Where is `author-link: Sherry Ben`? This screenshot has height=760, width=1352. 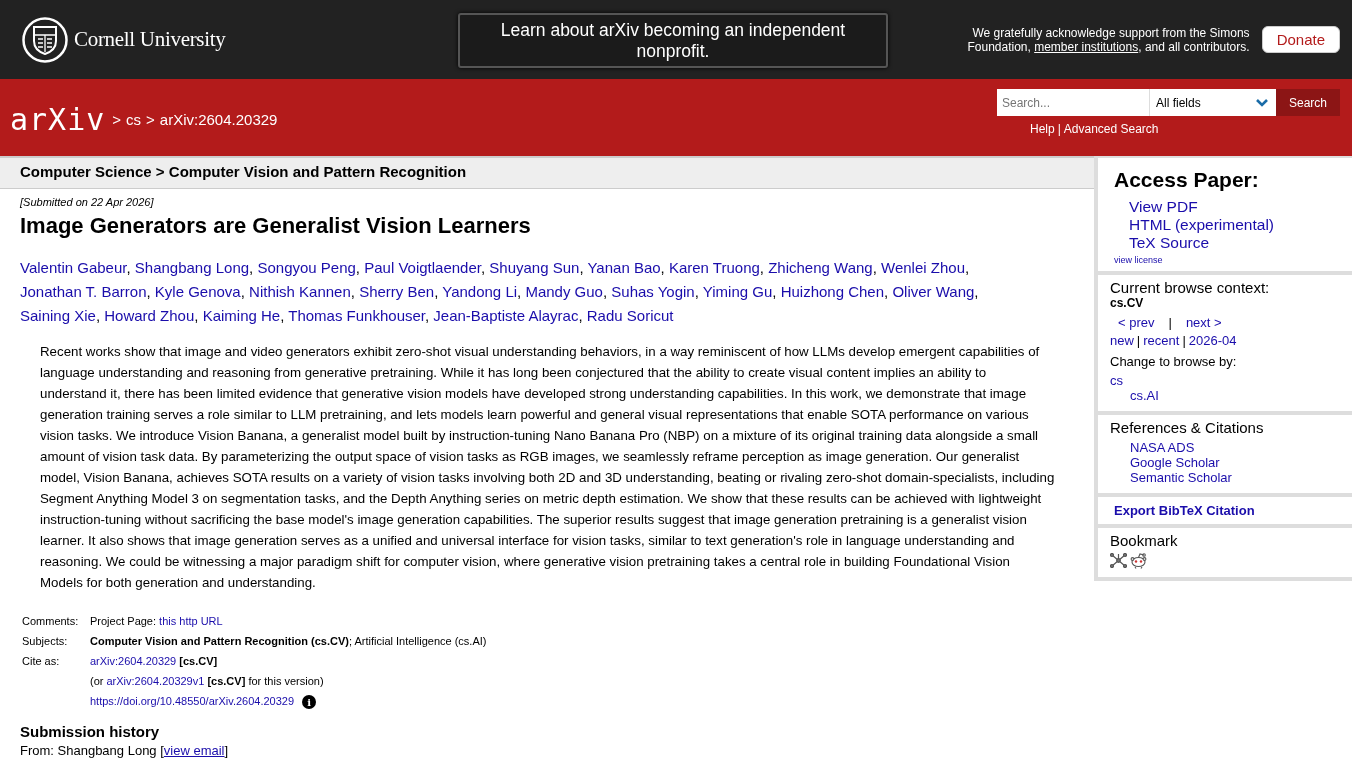
author-link: Sherry Ben is located at coordinates (397, 291).